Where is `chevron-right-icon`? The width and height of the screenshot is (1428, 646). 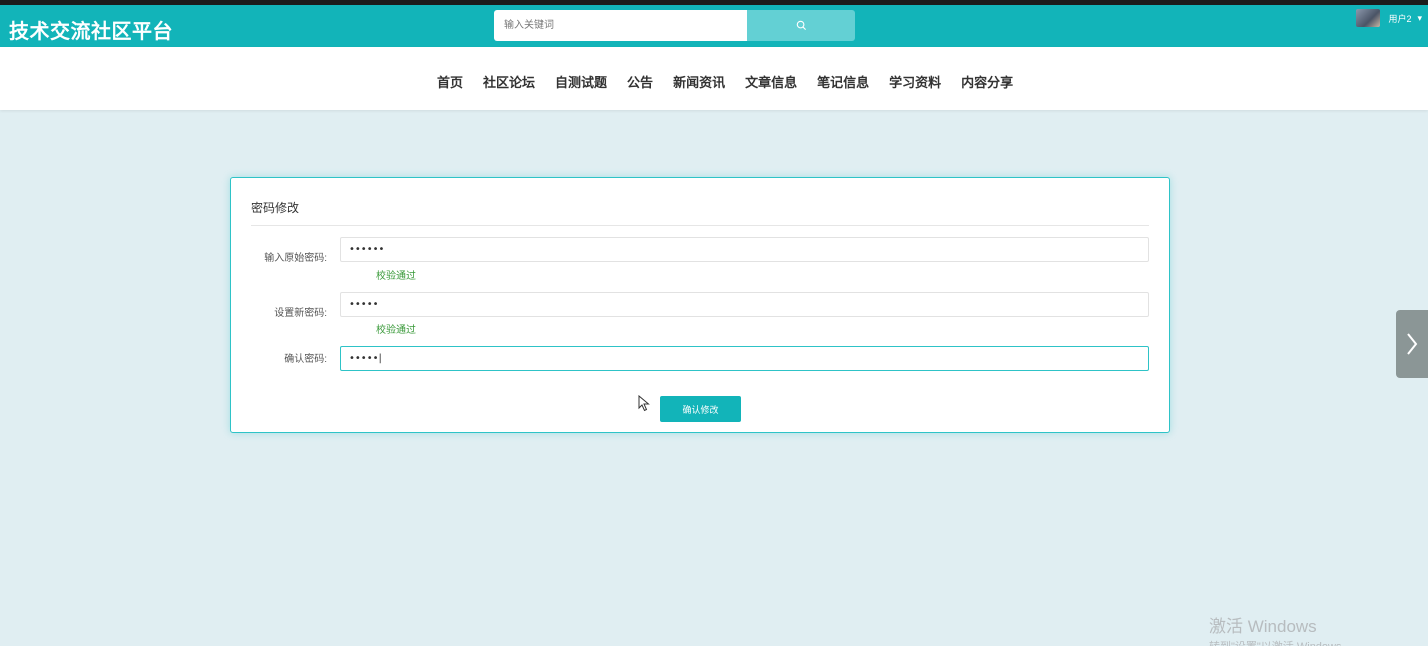 chevron-right-icon is located at coordinates (1412, 344).